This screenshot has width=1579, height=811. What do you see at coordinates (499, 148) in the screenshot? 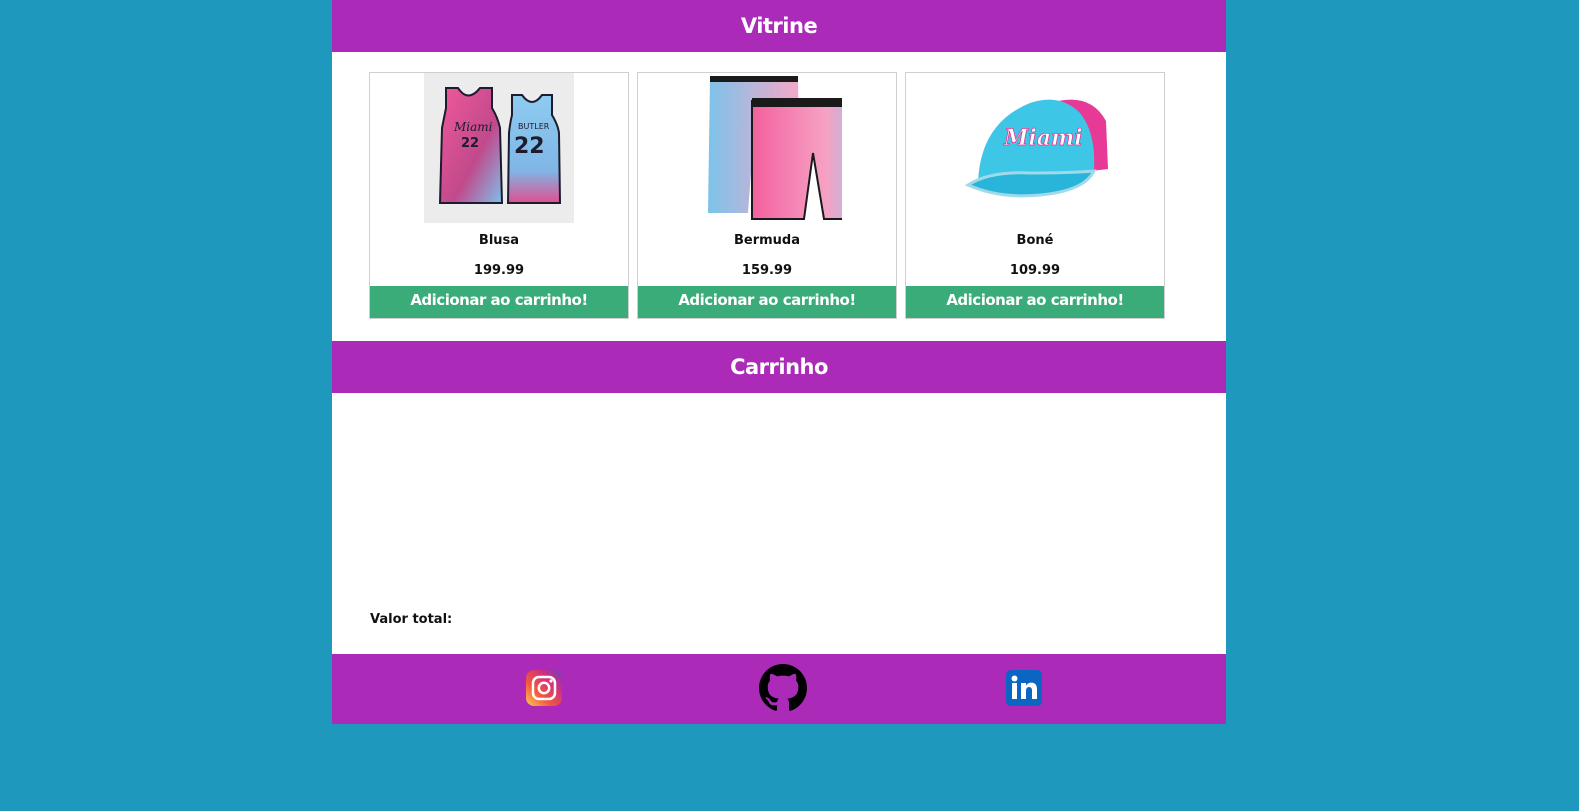
I see `jersey-image: Miami 22 BUTLER 22` at bounding box center [499, 148].